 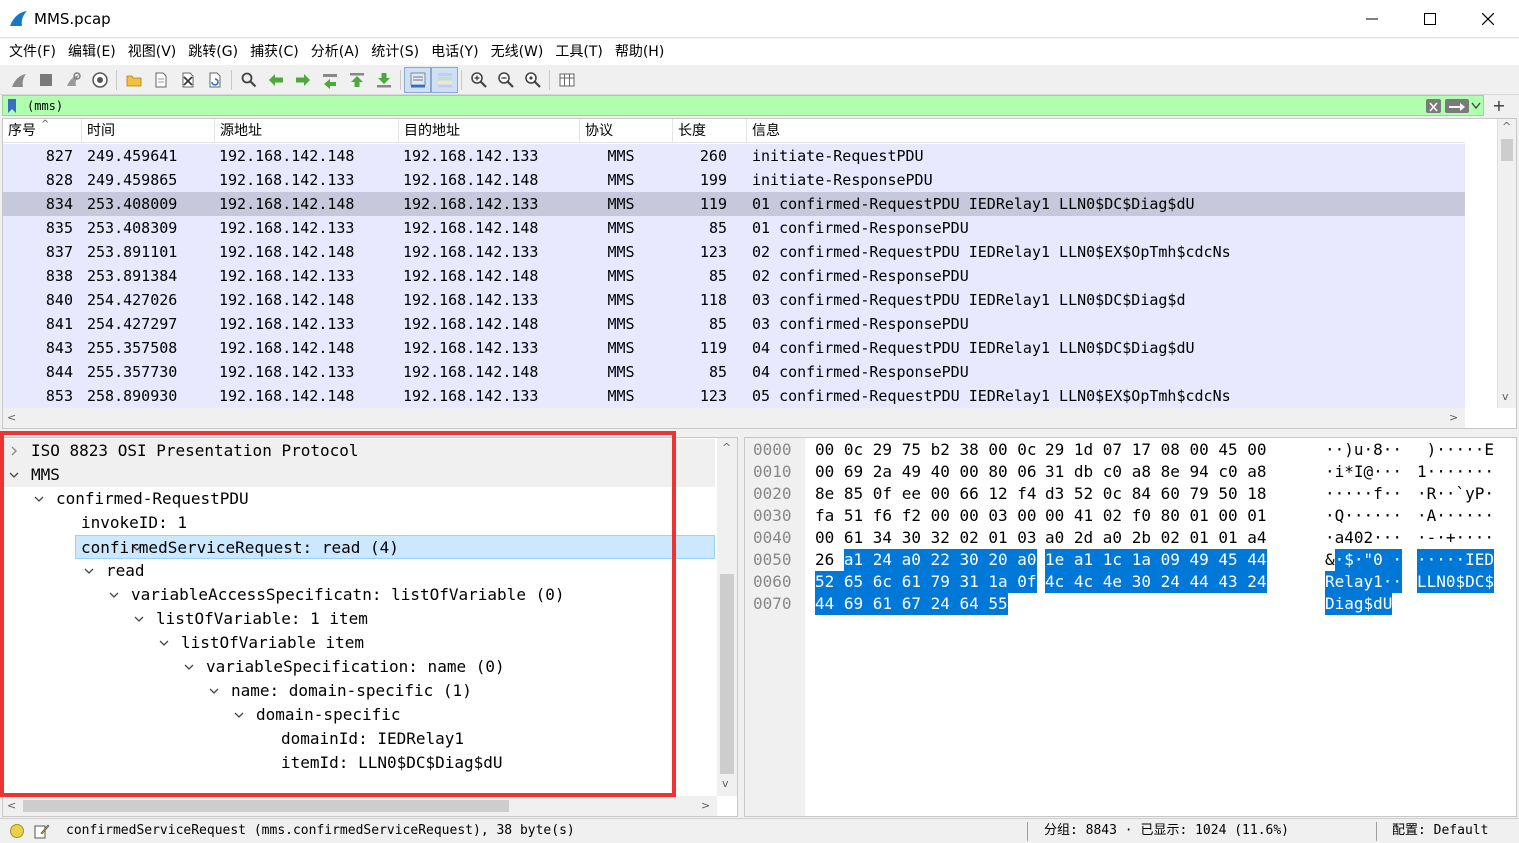 I want to click on hex-dump: d3 52 0c 84 60 79 50 18, so click(x=1156, y=494).